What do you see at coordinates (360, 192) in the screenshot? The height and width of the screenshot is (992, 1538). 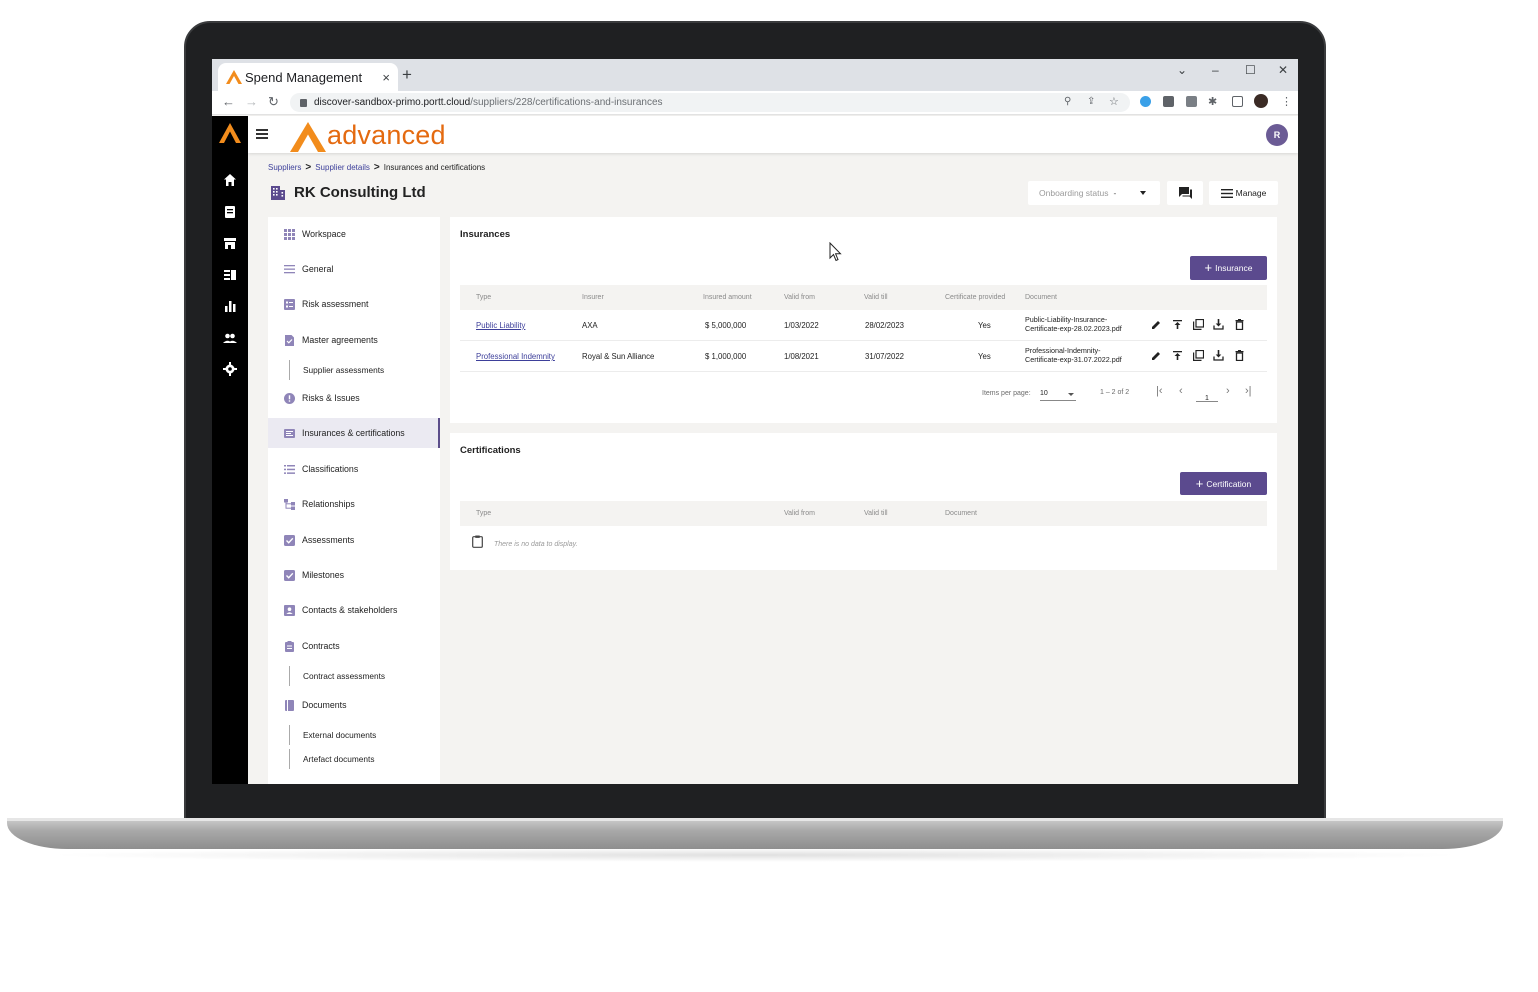 I see `page-title: RK Consulting Ltd` at bounding box center [360, 192].